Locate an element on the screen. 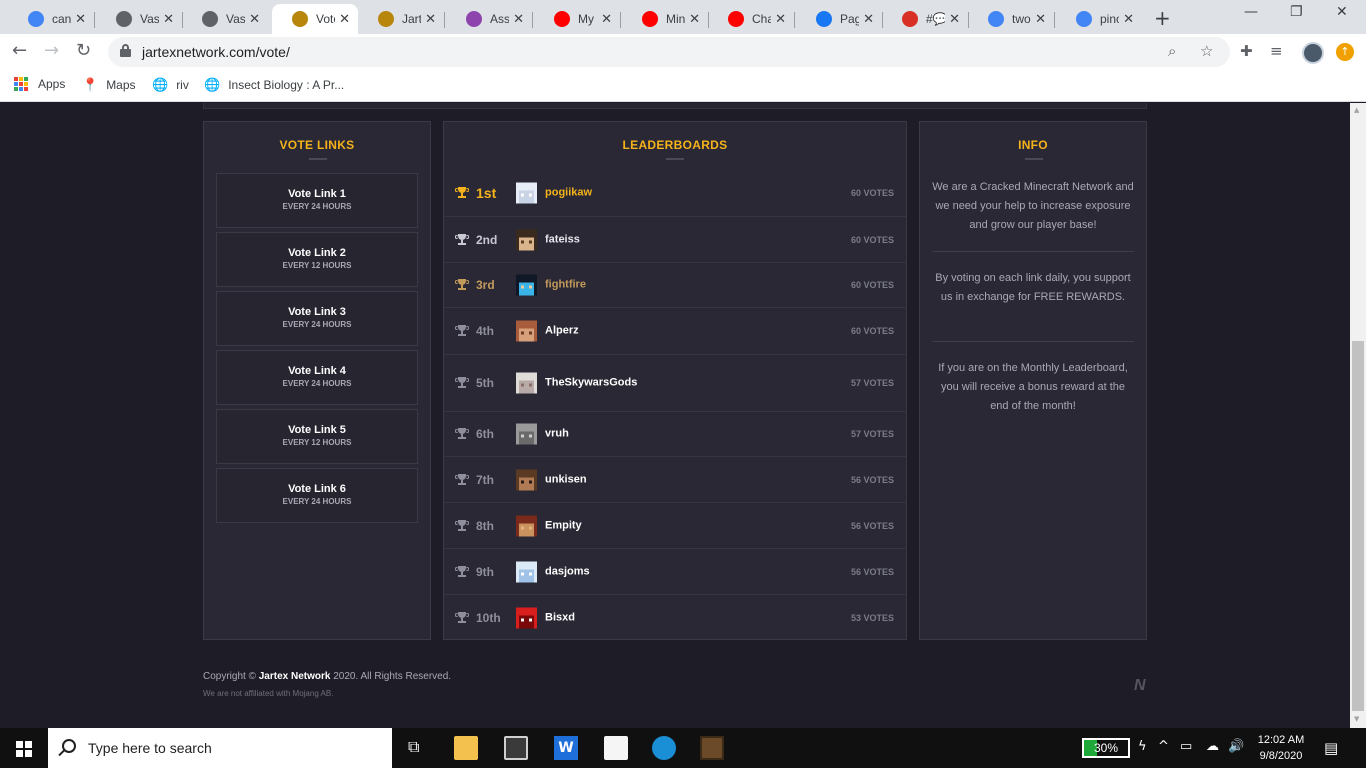 The height and width of the screenshot is (768, 1366). edge-browser-icon is located at coordinates (664, 748).